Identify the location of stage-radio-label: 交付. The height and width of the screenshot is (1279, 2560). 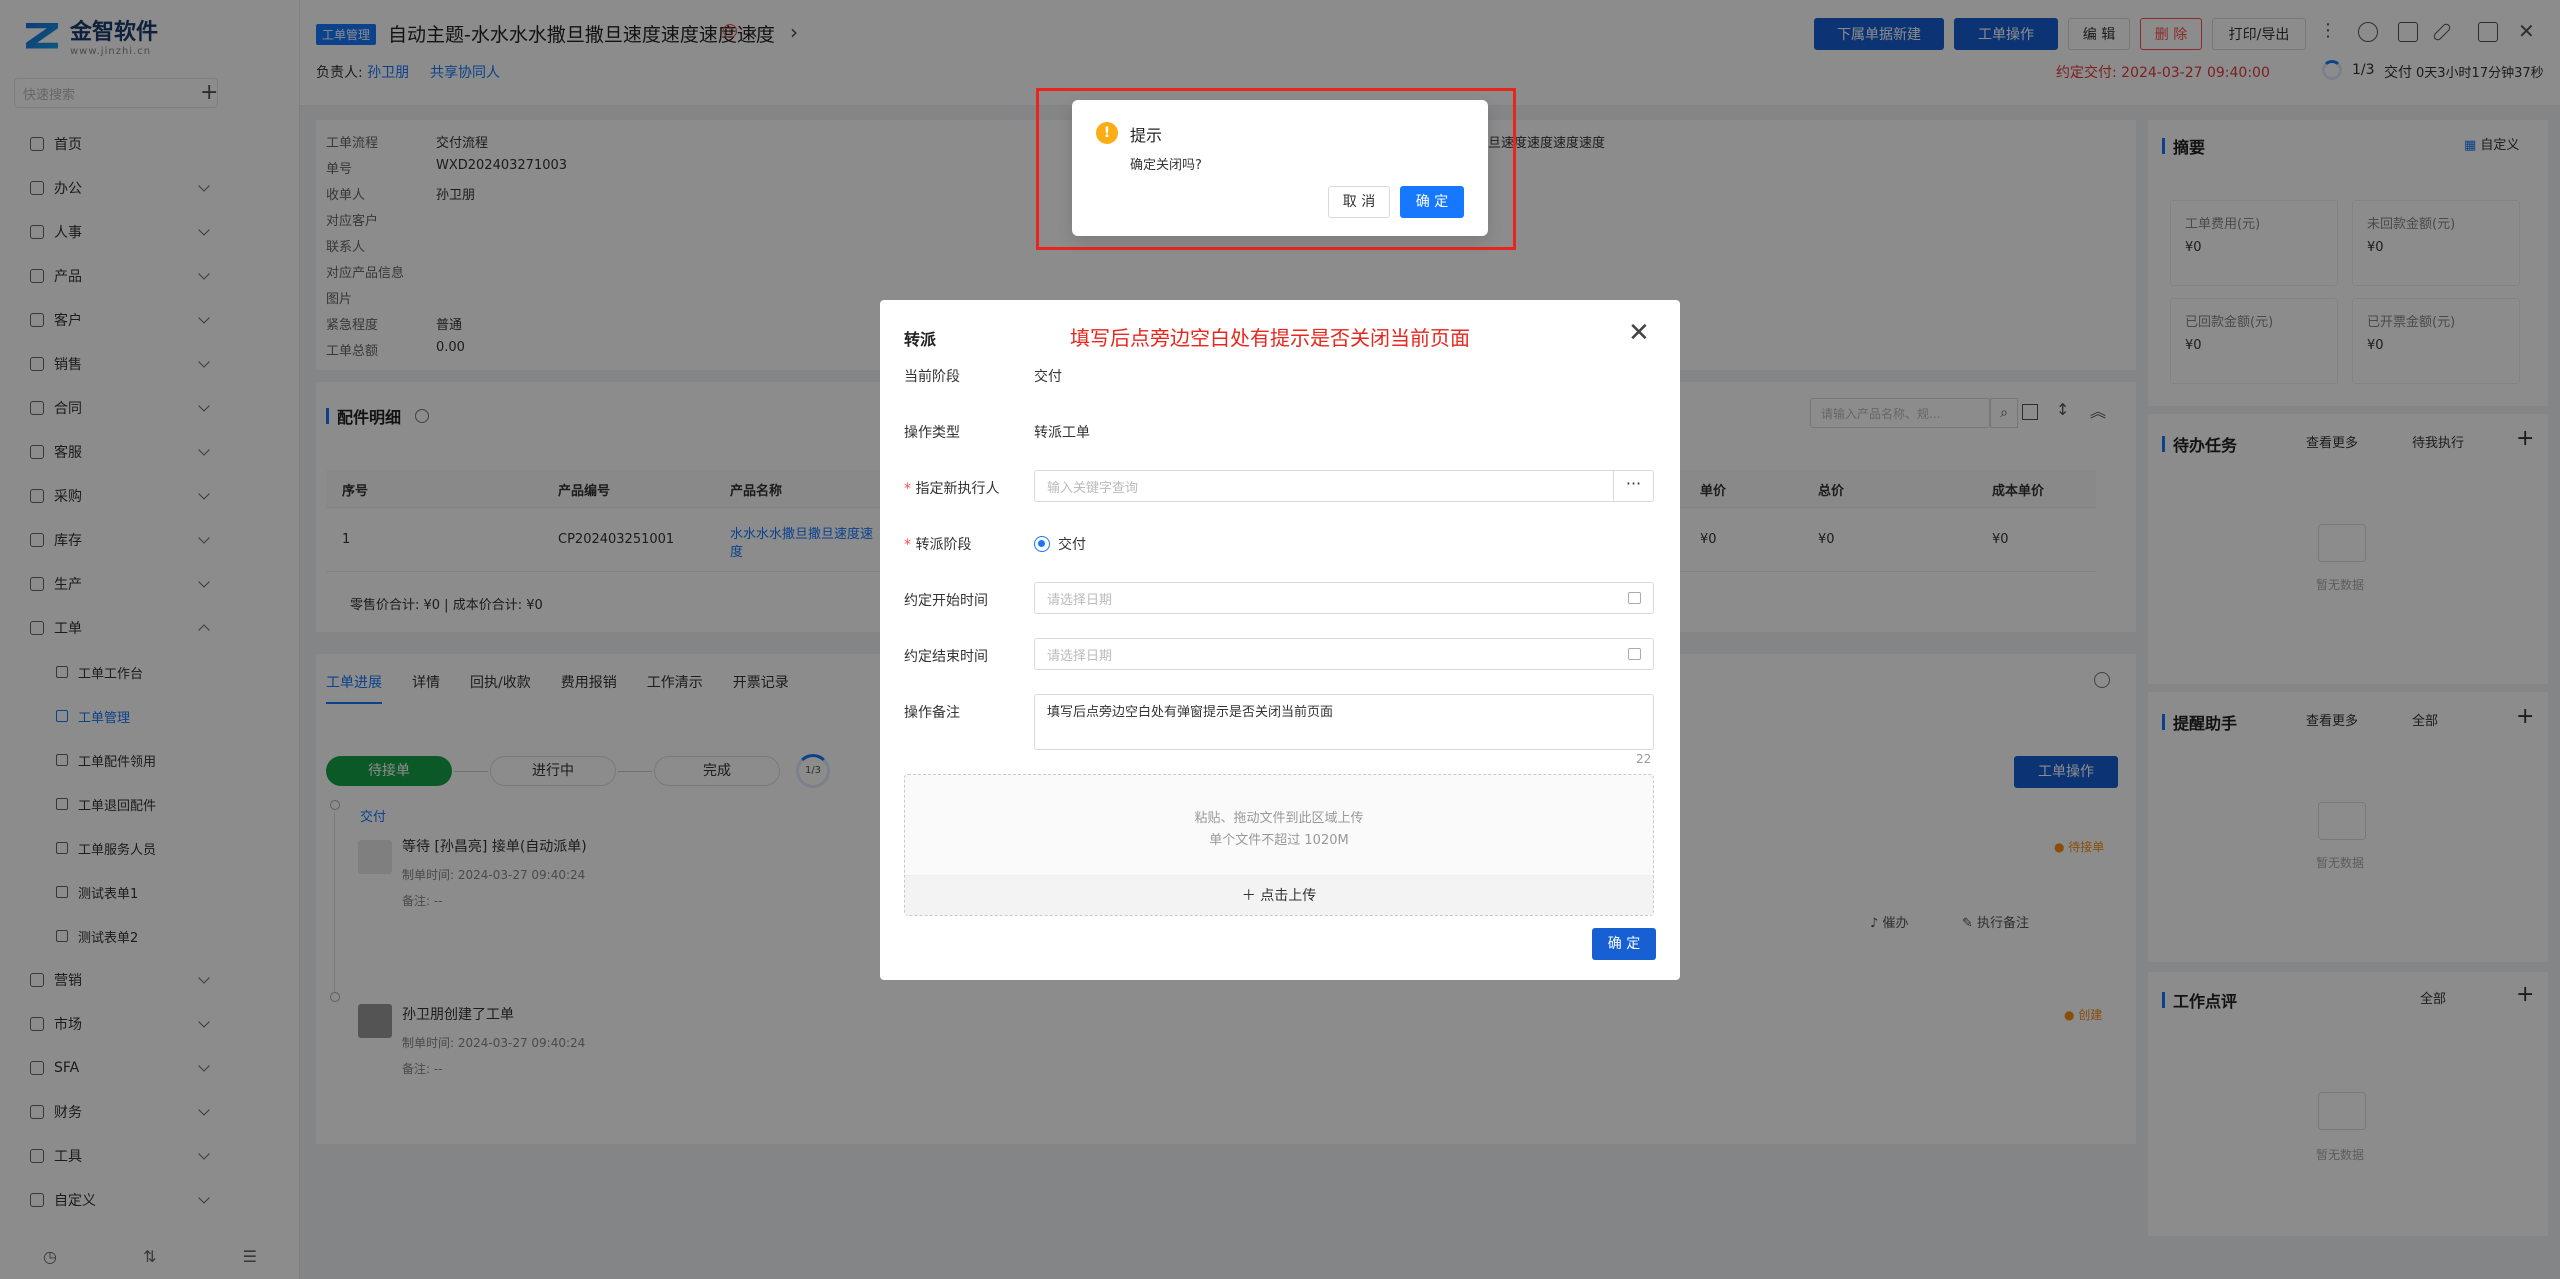
(1072, 544).